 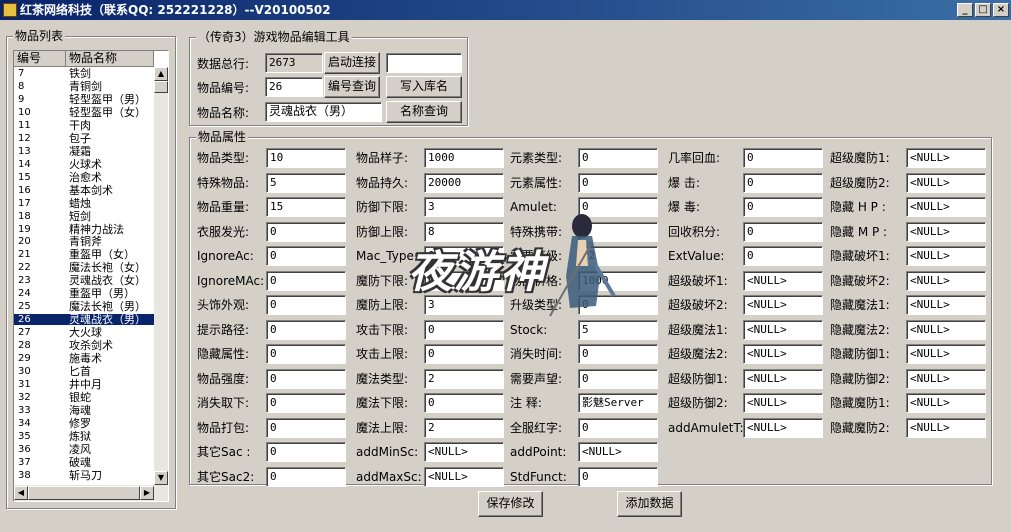 I want to click on list-item: 23 灵魂战衣（女）, so click(x=84, y=280).